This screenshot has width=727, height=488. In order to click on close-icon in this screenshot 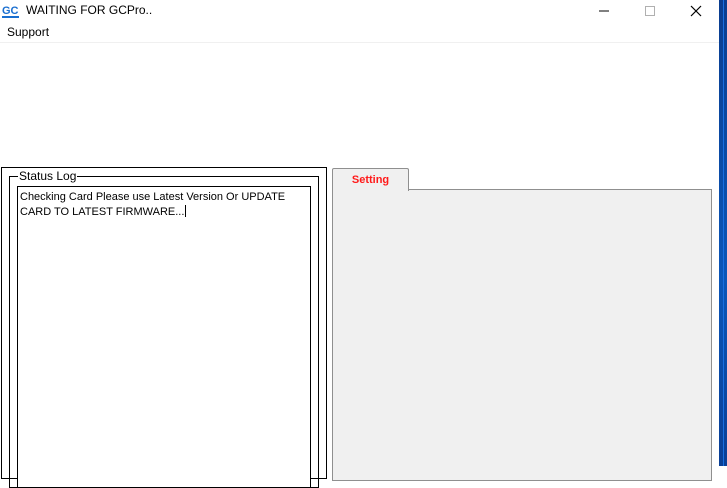, I will do `click(696, 11)`.